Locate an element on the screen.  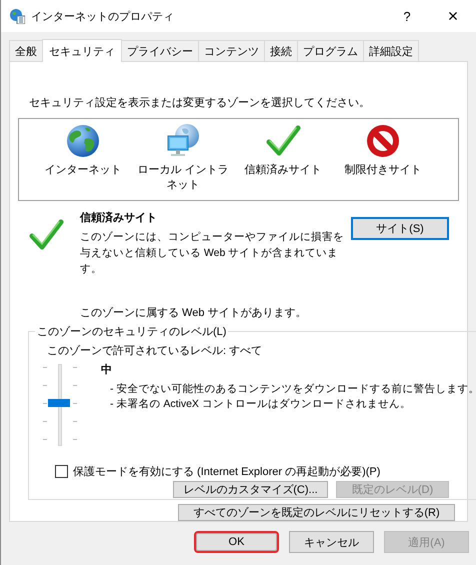
monitor-globe-icon is located at coordinates (183, 140).